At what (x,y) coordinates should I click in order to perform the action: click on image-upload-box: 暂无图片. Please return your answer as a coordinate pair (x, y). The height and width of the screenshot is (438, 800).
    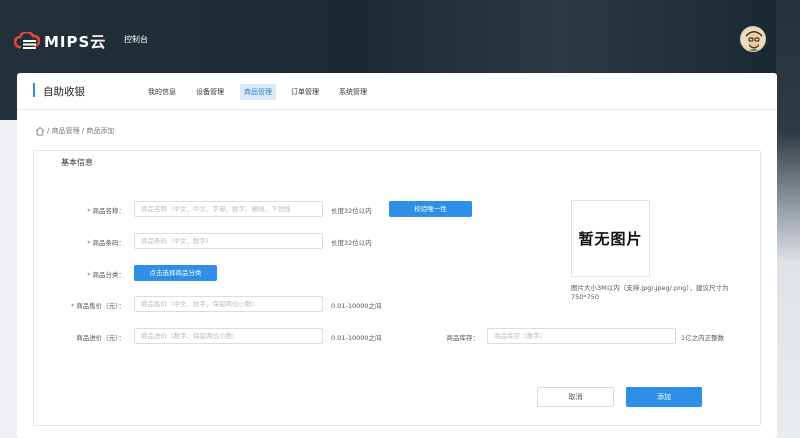
    Looking at the image, I should click on (610, 238).